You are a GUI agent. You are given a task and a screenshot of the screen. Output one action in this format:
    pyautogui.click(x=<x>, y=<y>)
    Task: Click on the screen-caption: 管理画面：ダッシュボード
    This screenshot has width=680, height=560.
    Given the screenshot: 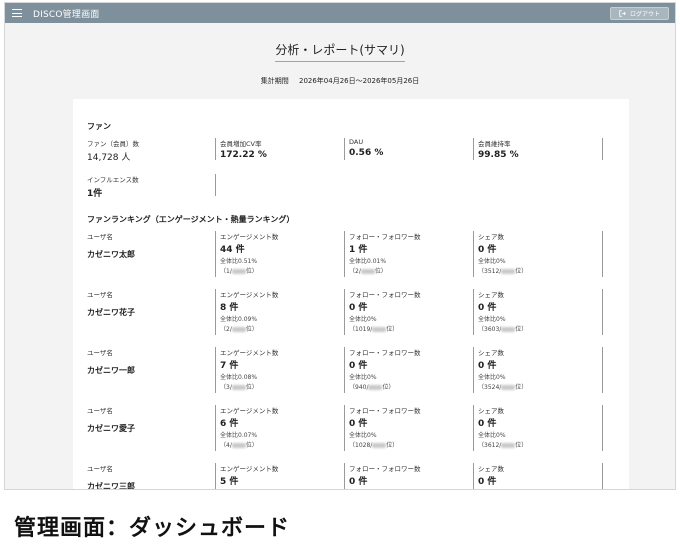 What is the action you would take?
    pyautogui.click(x=152, y=528)
    